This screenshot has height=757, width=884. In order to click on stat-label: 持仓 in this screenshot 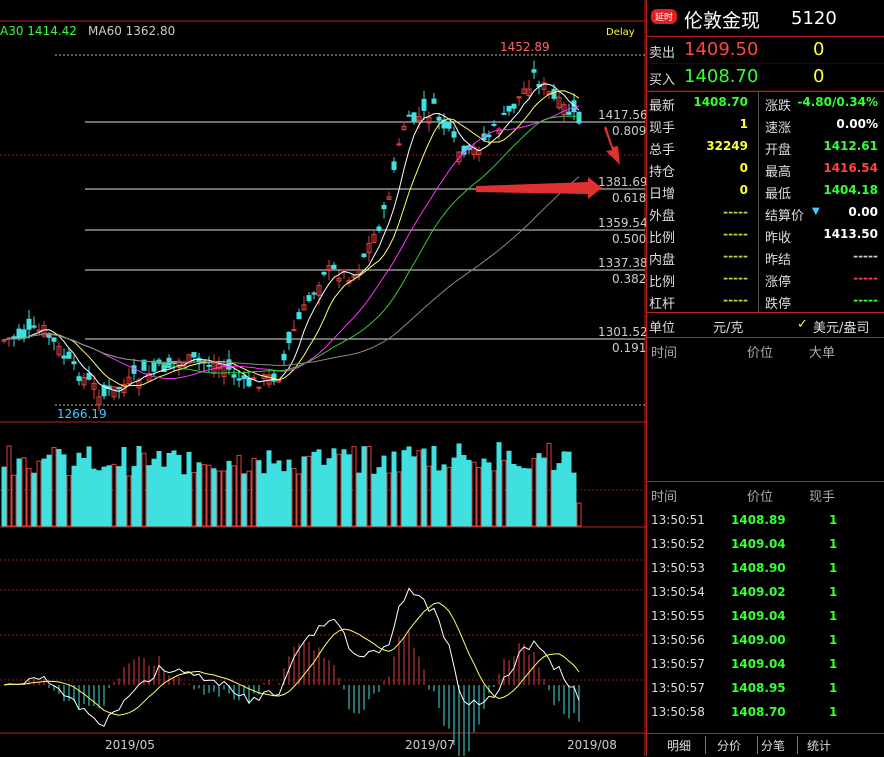, I will do `click(662, 172)`.